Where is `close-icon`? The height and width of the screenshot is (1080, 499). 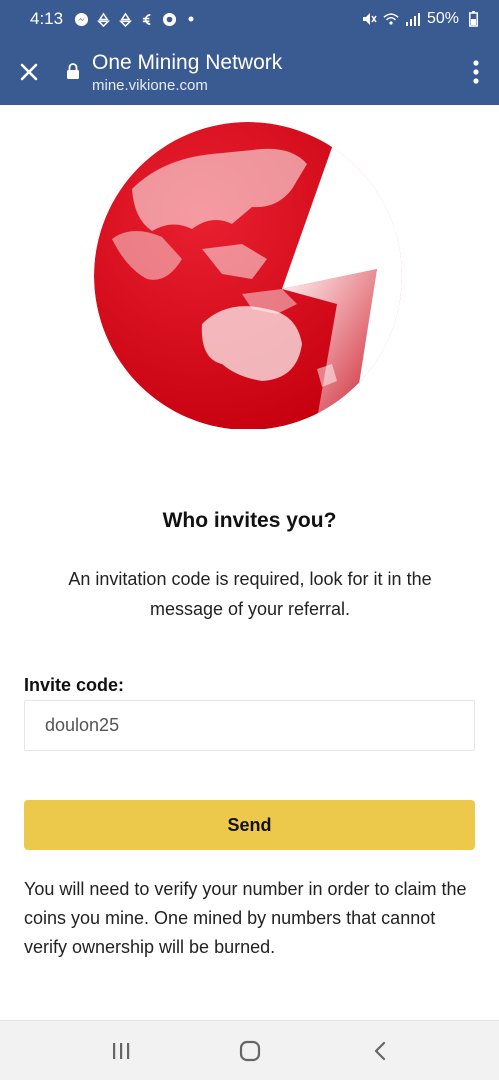
close-icon is located at coordinates (29, 72).